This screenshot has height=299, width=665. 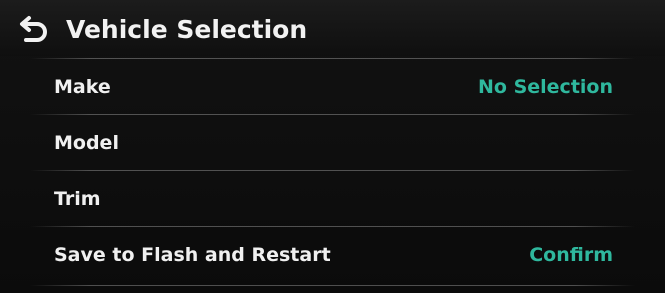 I want to click on back-button, so click(x=34, y=30).